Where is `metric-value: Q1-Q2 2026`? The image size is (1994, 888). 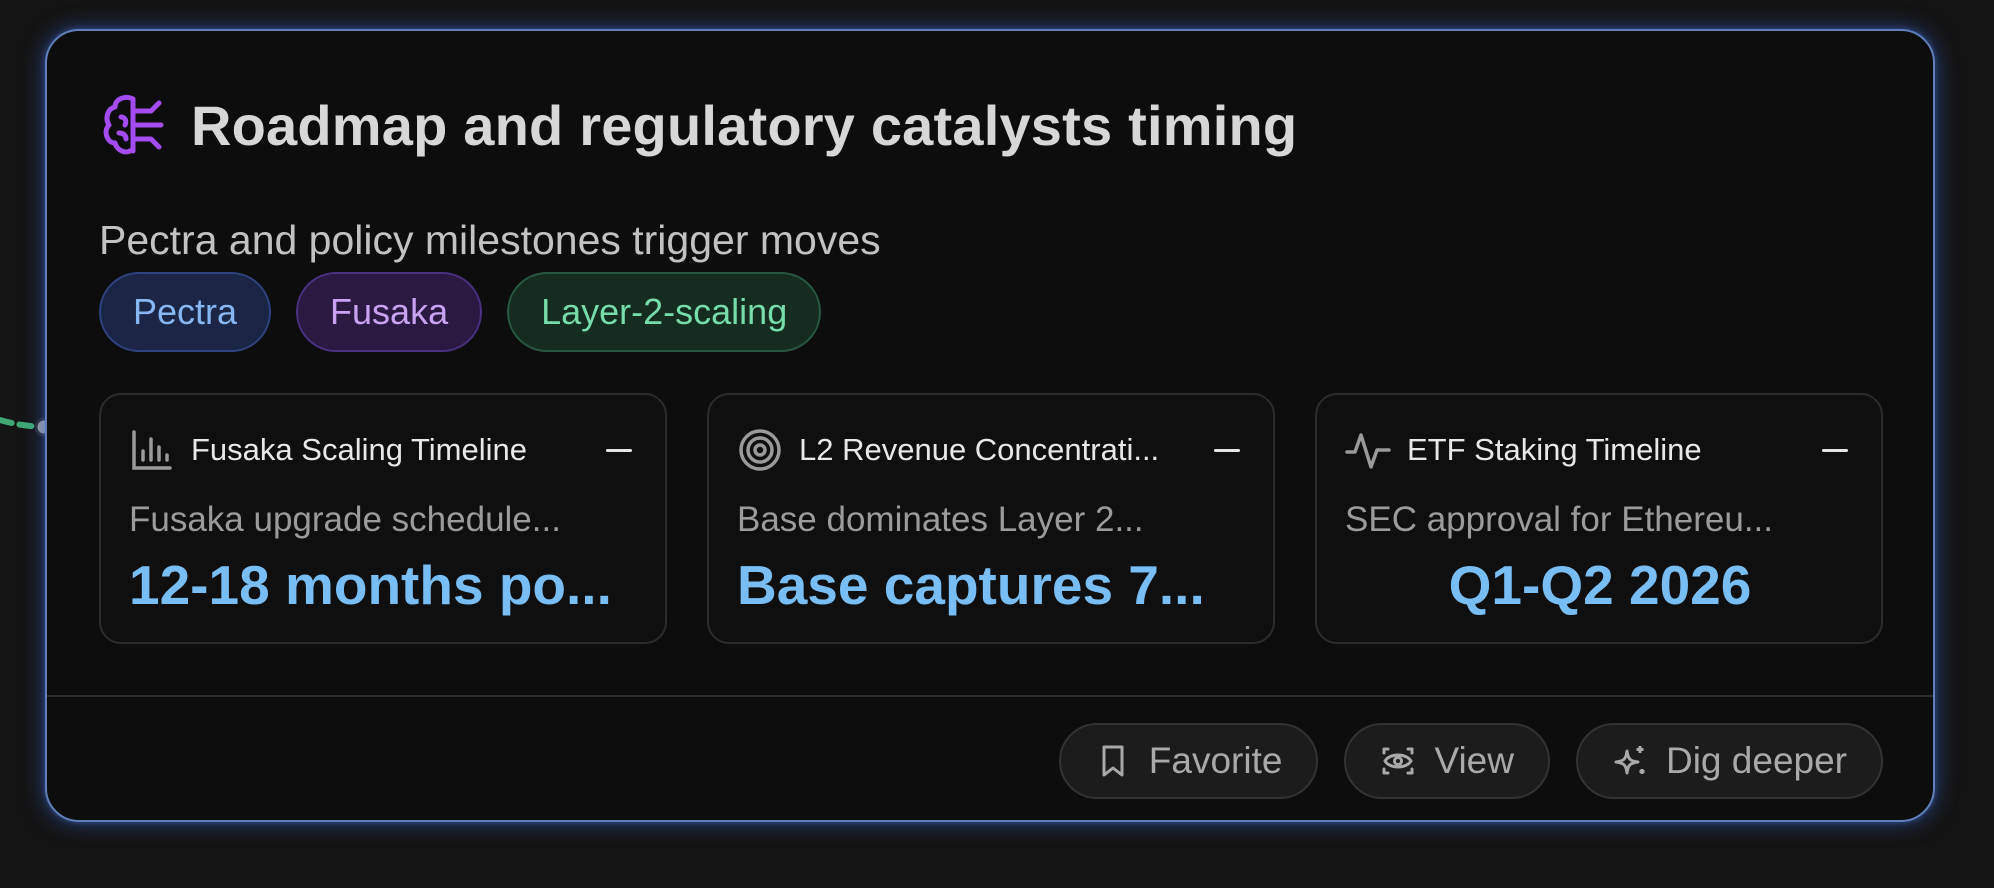 metric-value: Q1-Q2 2026 is located at coordinates (1600, 585).